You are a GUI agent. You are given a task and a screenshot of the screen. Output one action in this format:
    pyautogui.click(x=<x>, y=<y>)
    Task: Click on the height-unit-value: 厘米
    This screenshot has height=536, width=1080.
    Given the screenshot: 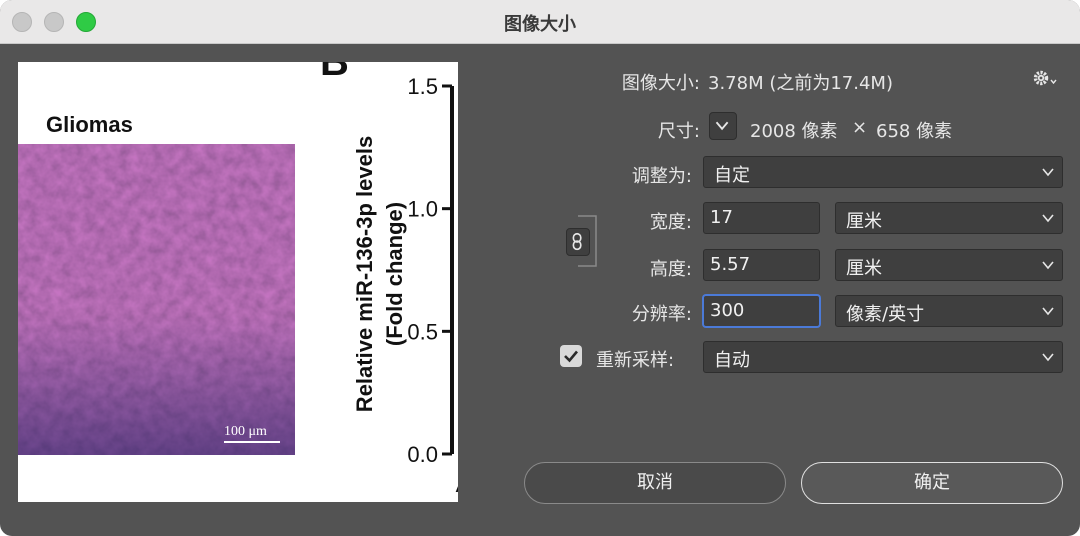 What is the action you would take?
    pyautogui.click(x=864, y=268)
    